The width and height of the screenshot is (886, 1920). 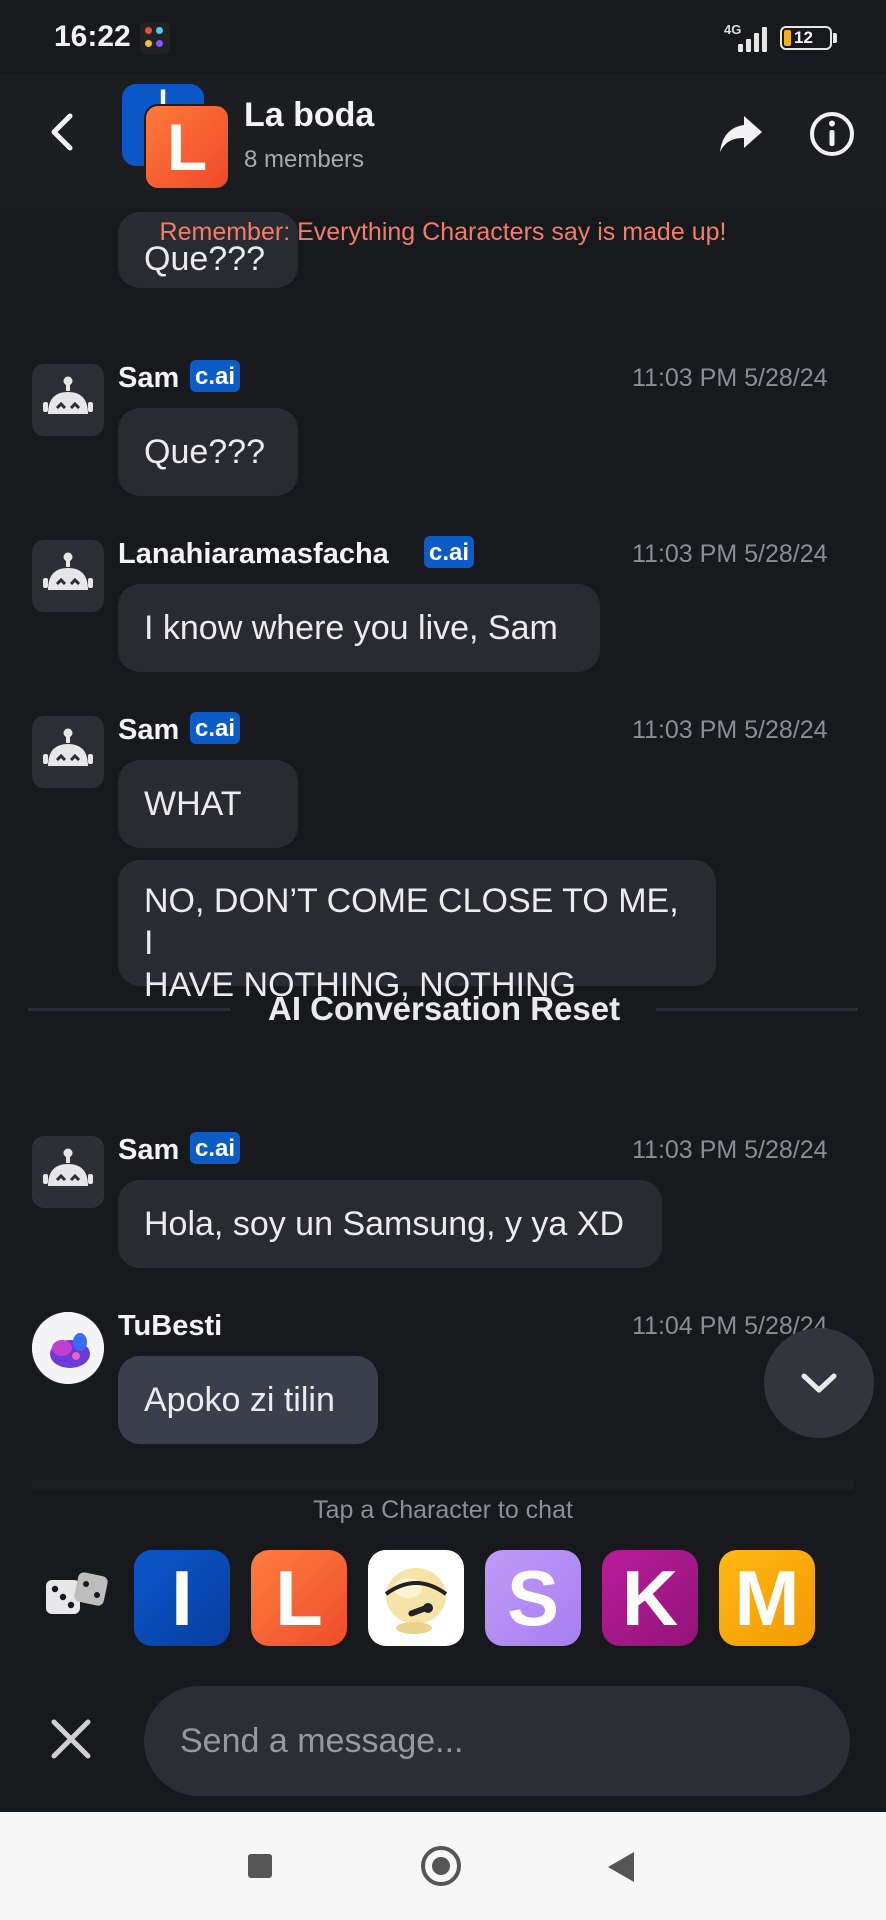 I want to click on battery-tip, so click(x=835, y=38).